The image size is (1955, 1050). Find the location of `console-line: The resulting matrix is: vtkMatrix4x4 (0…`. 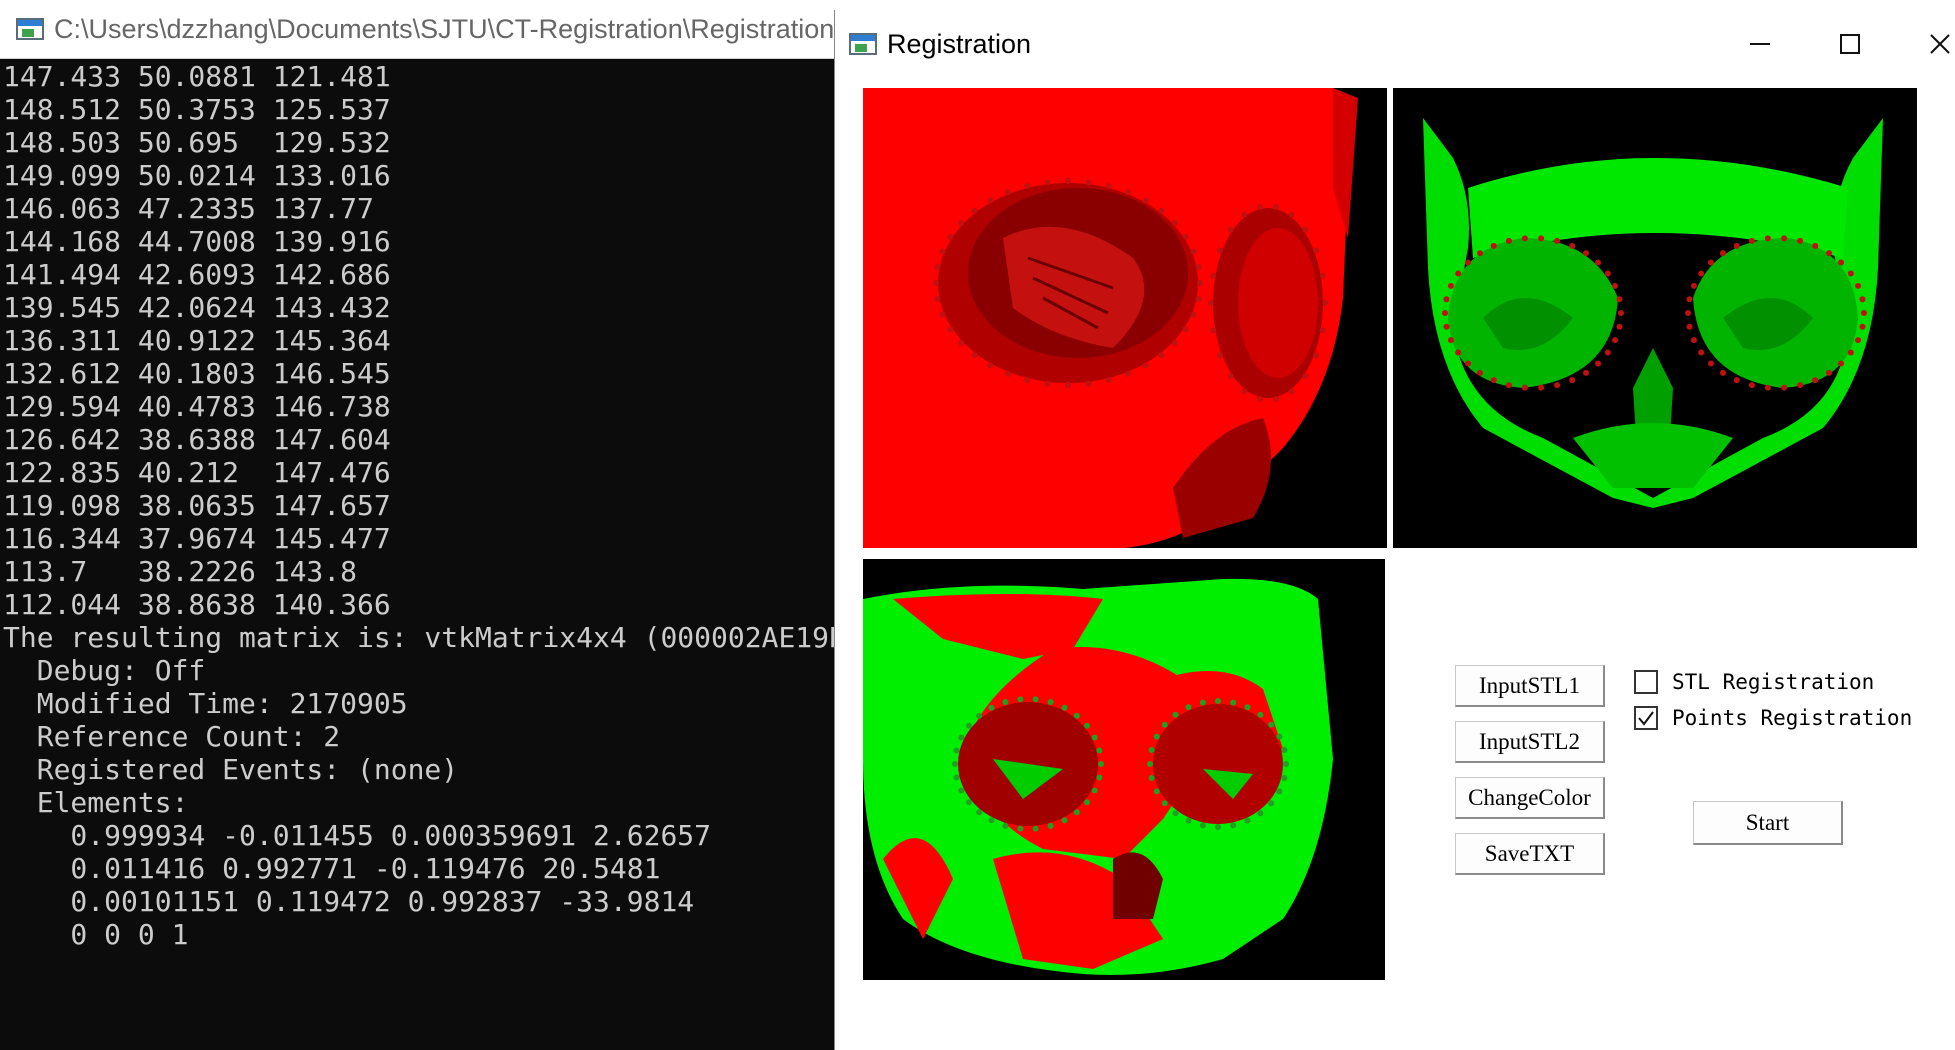

console-line: The resulting matrix is: vtkMatrix4x4 (0… is located at coordinates (418, 637).